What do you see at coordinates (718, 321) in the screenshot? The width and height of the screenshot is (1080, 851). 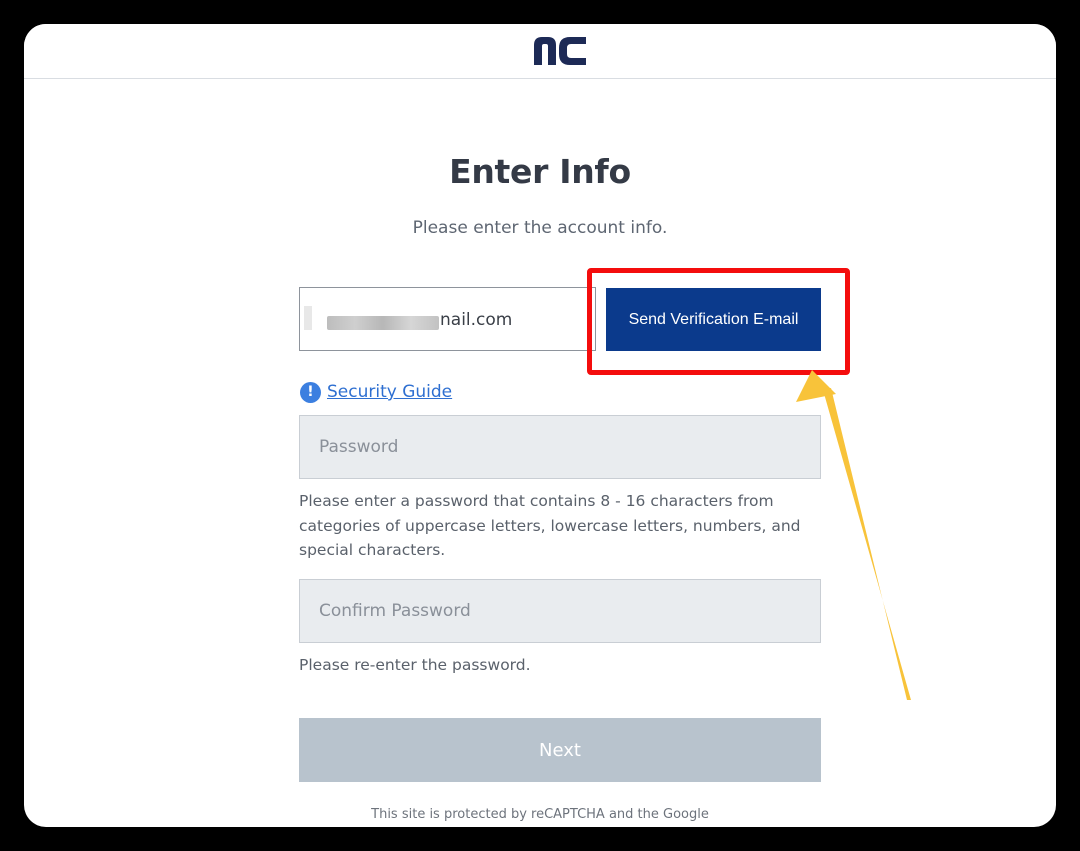 I see `highlight-box` at bounding box center [718, 321].